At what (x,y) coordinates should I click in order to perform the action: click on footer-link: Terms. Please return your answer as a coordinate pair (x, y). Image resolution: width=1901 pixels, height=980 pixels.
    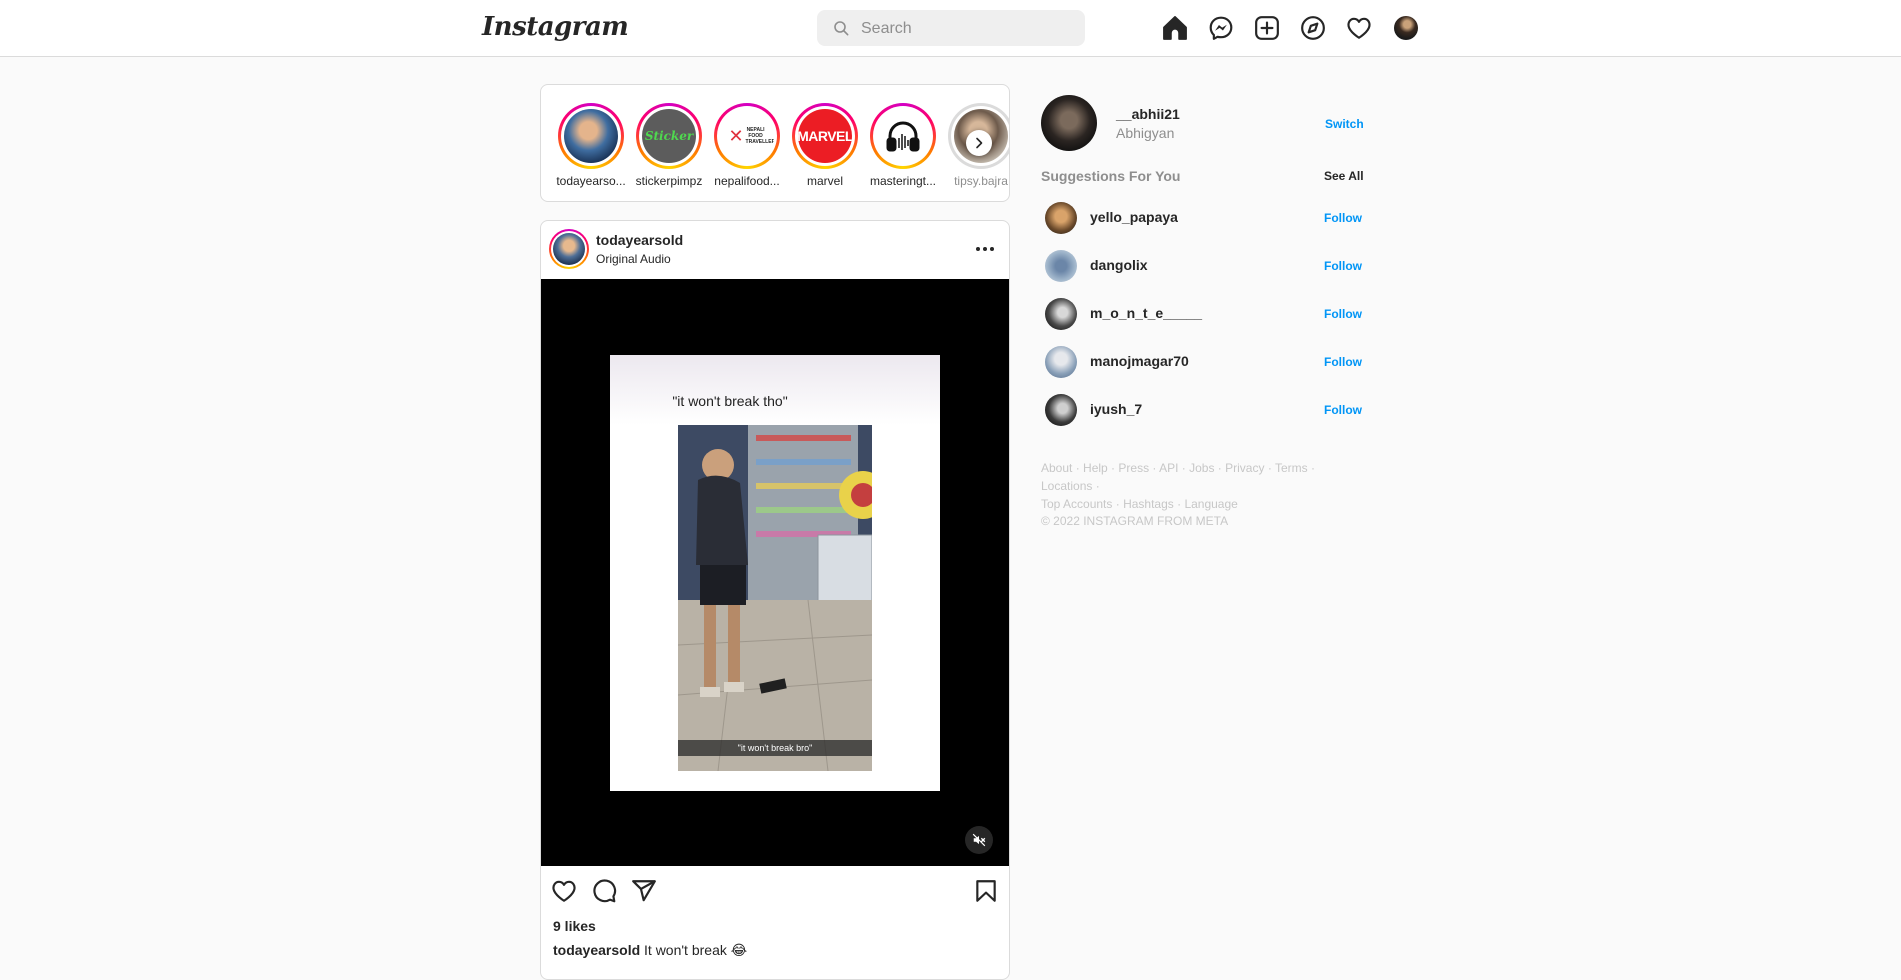
    Looking at the image, I should click on (1291, 468).